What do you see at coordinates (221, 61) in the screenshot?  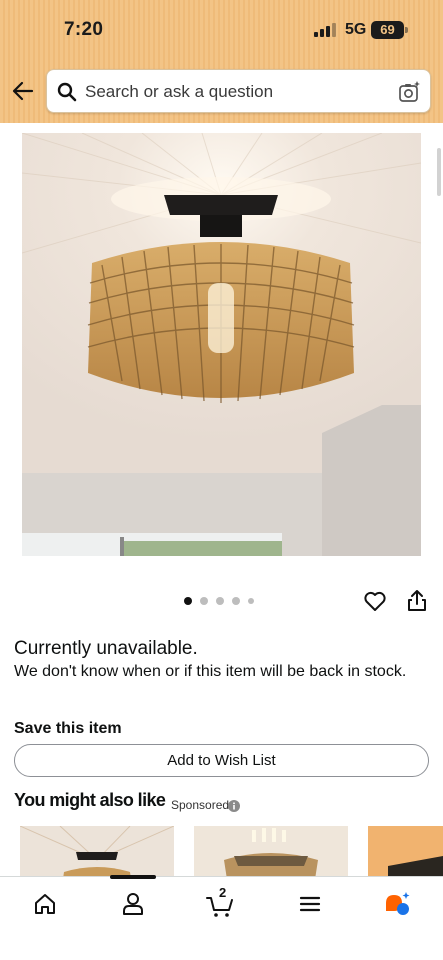 I see `header: 7:20 5G 69` at bounding box center [221, 61].